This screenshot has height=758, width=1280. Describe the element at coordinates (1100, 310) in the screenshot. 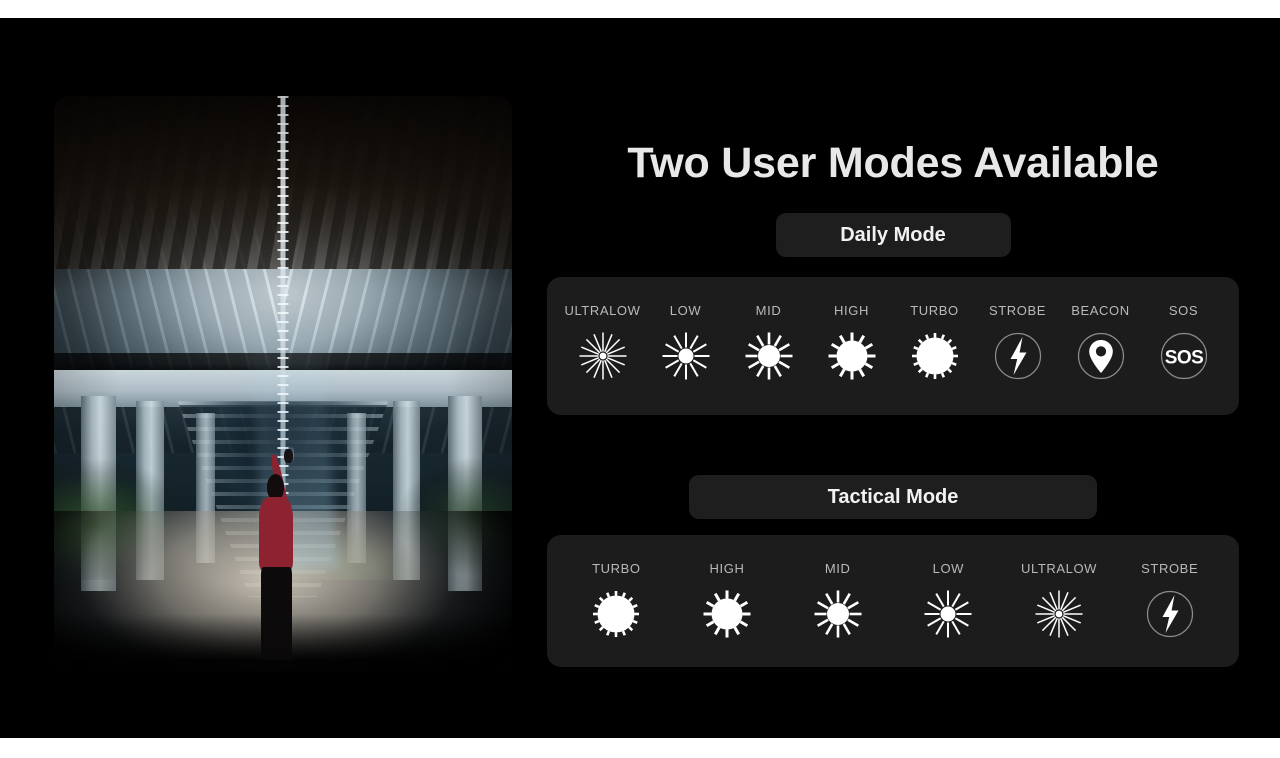

I see `mode-label: BEACON` at that location.